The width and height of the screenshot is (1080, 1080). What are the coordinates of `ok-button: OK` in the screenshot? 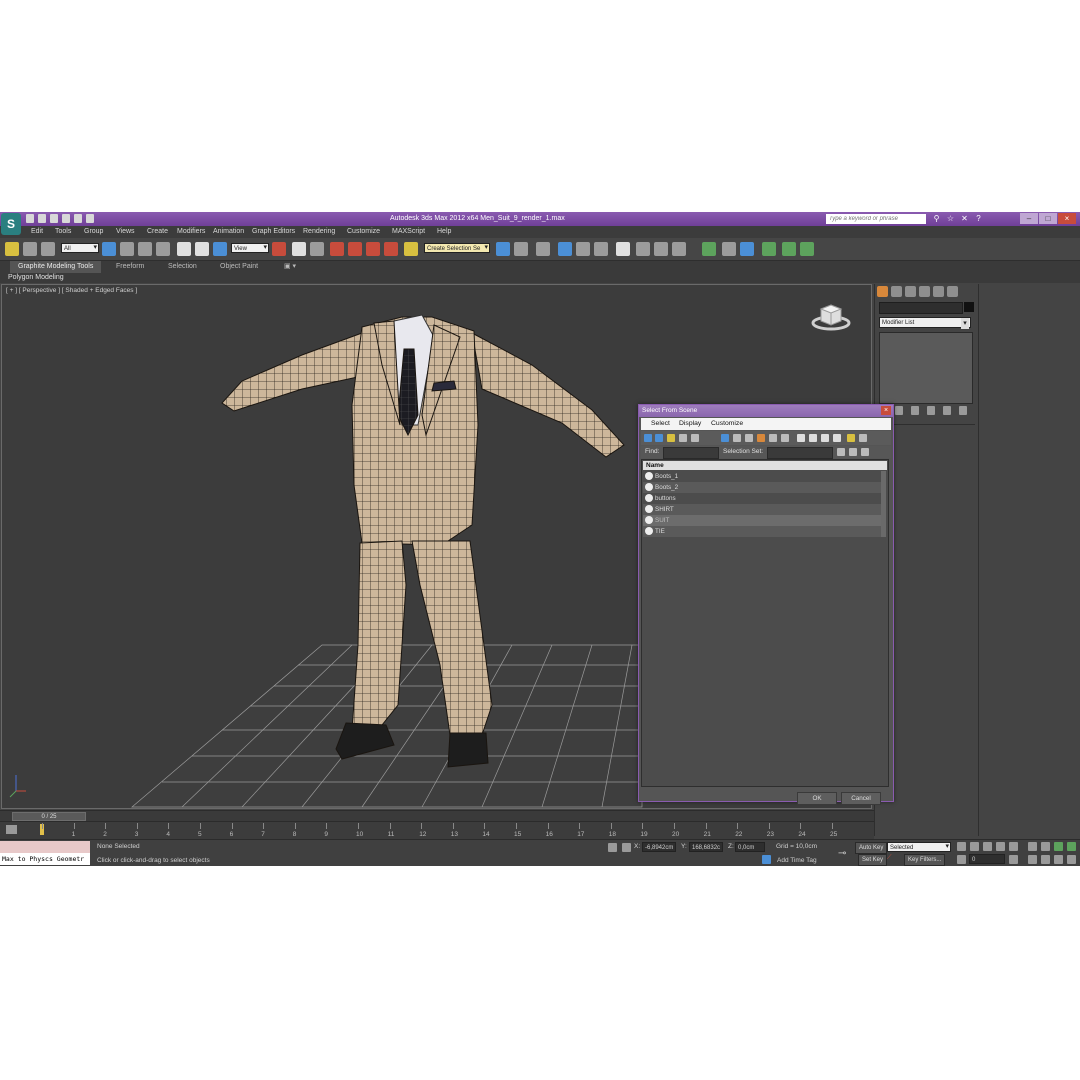 It's located at (817, 798).